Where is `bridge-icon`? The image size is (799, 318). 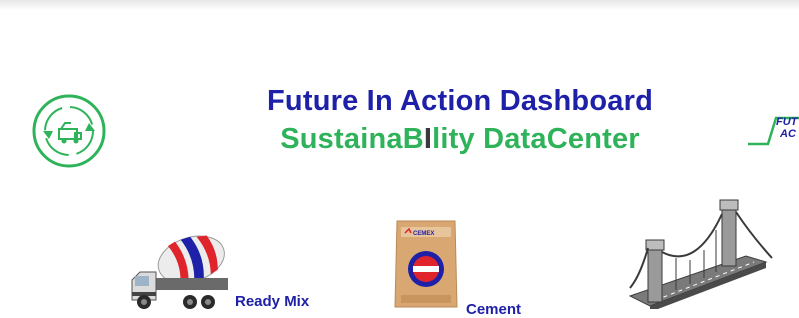 bridge-icon is located at coordinates (700, 254).